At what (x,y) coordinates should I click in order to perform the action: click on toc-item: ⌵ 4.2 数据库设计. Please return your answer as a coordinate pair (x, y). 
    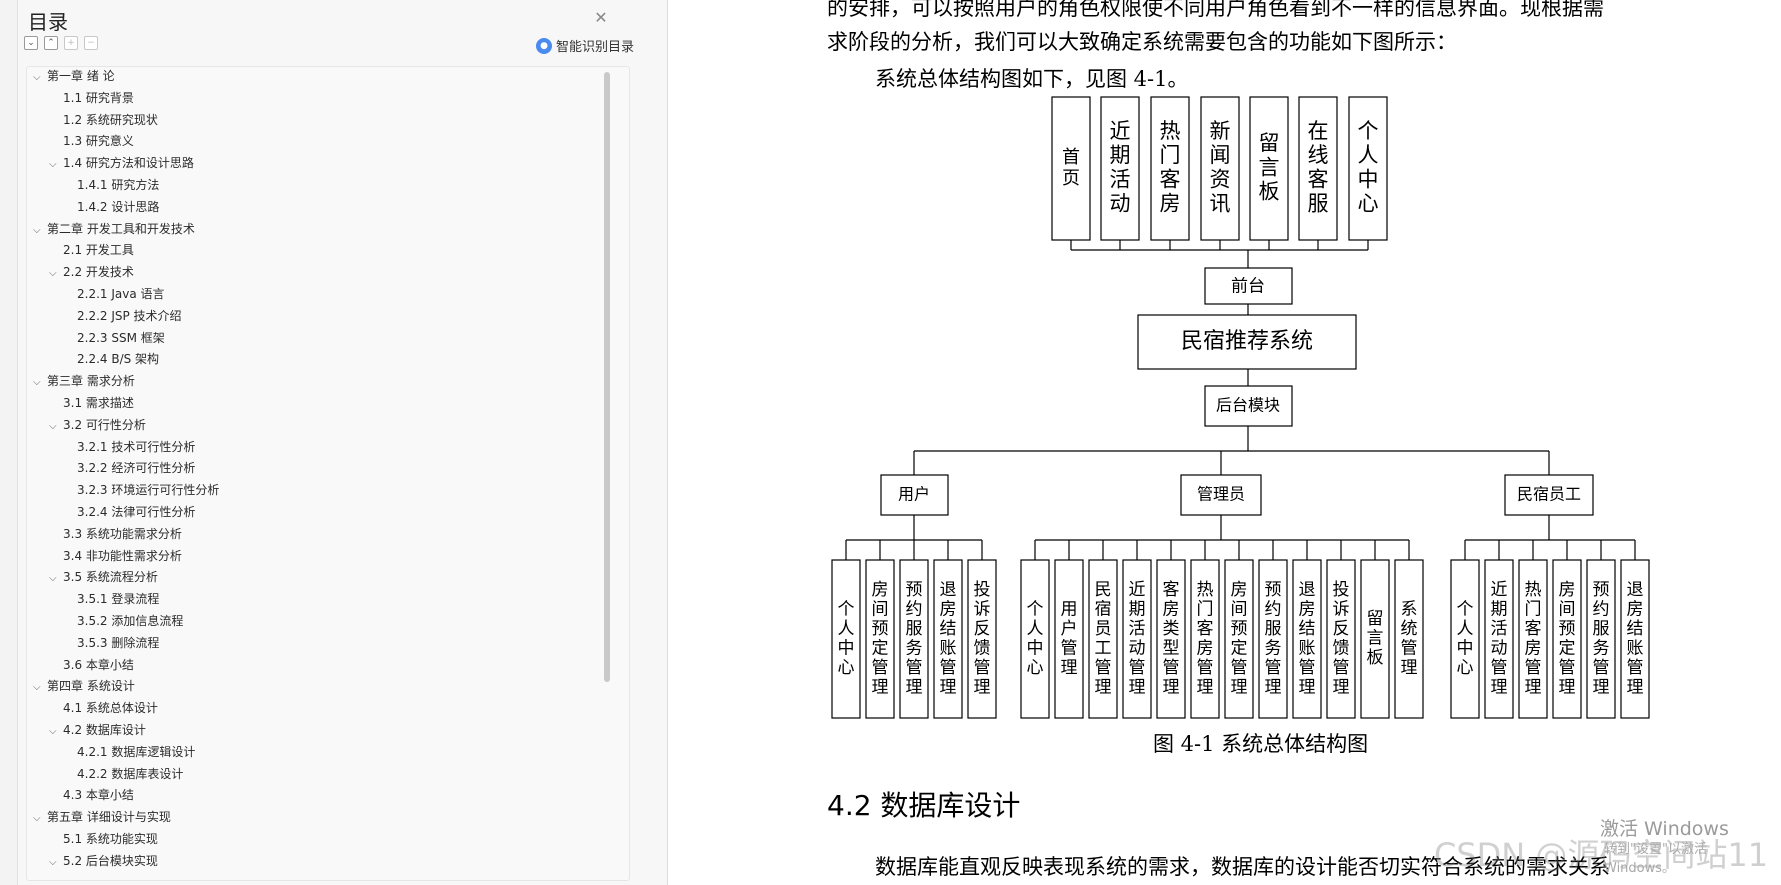
    Looking at the image, I should click on (97, 730).